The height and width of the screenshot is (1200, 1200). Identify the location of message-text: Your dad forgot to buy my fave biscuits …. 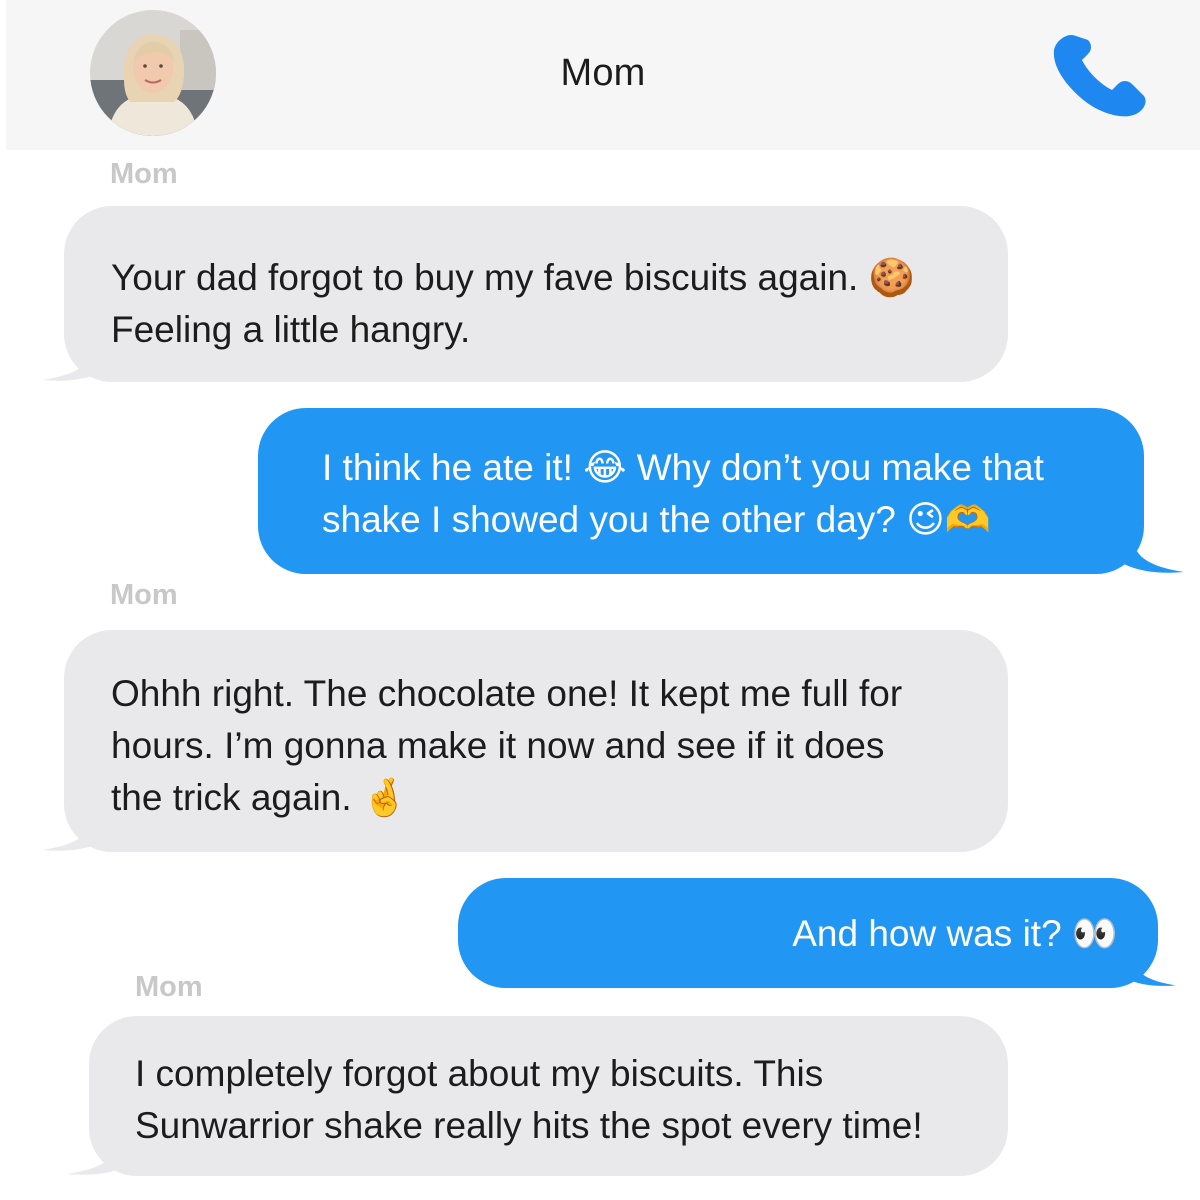
(513, 303).